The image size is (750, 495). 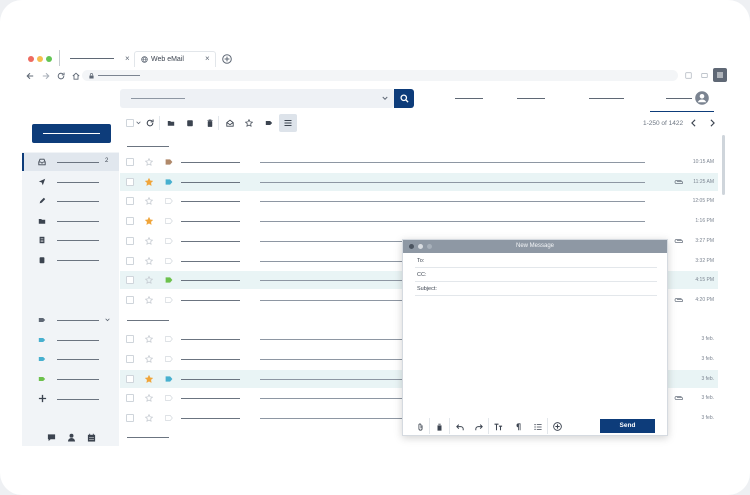 I want to click on refresh-icon, so click(x=150, y=123).